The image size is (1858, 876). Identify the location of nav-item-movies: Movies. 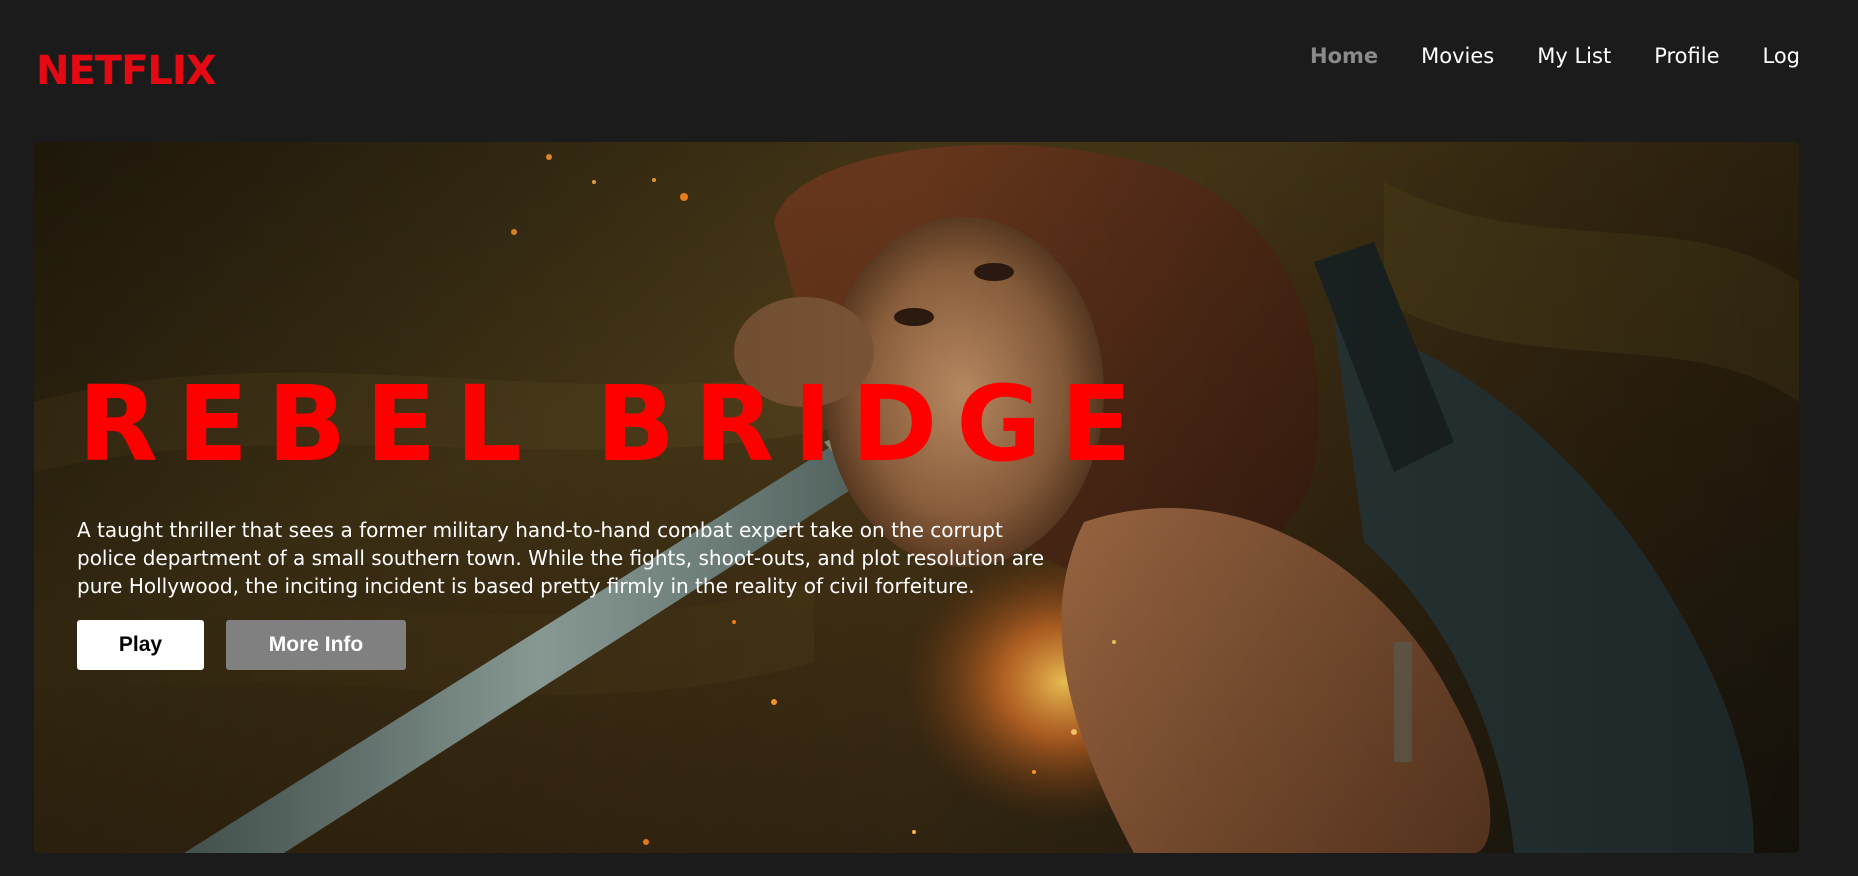
(1457, 56).